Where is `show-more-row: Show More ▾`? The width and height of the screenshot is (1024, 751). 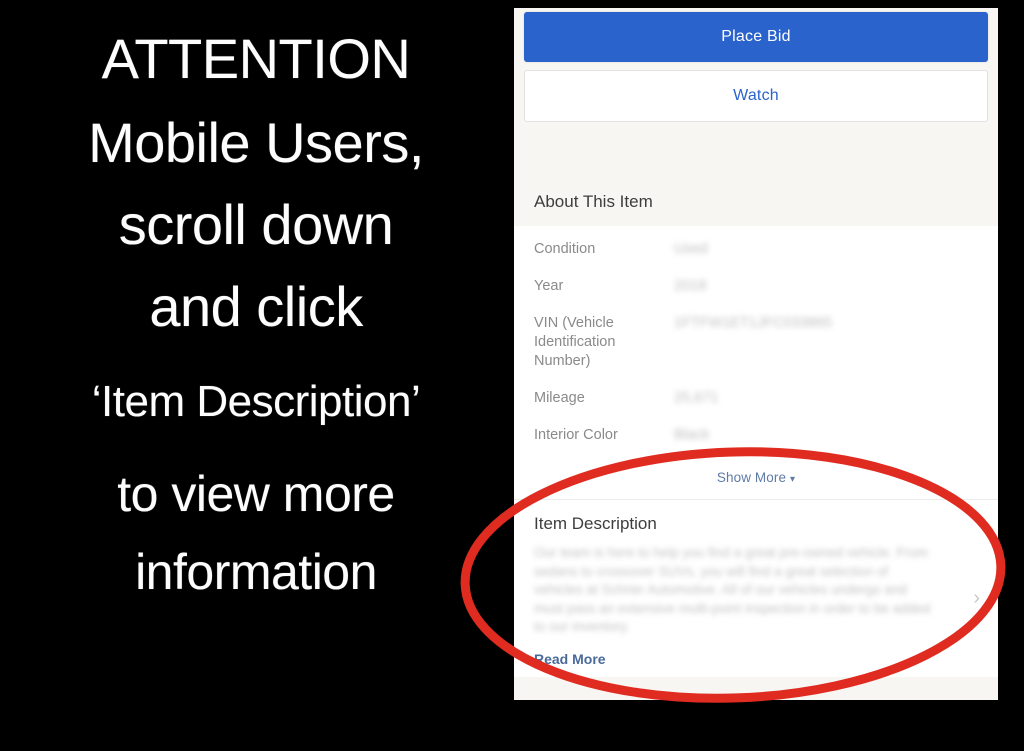
show-more-row: Show More ▾ is located at coordinates (756, 484).